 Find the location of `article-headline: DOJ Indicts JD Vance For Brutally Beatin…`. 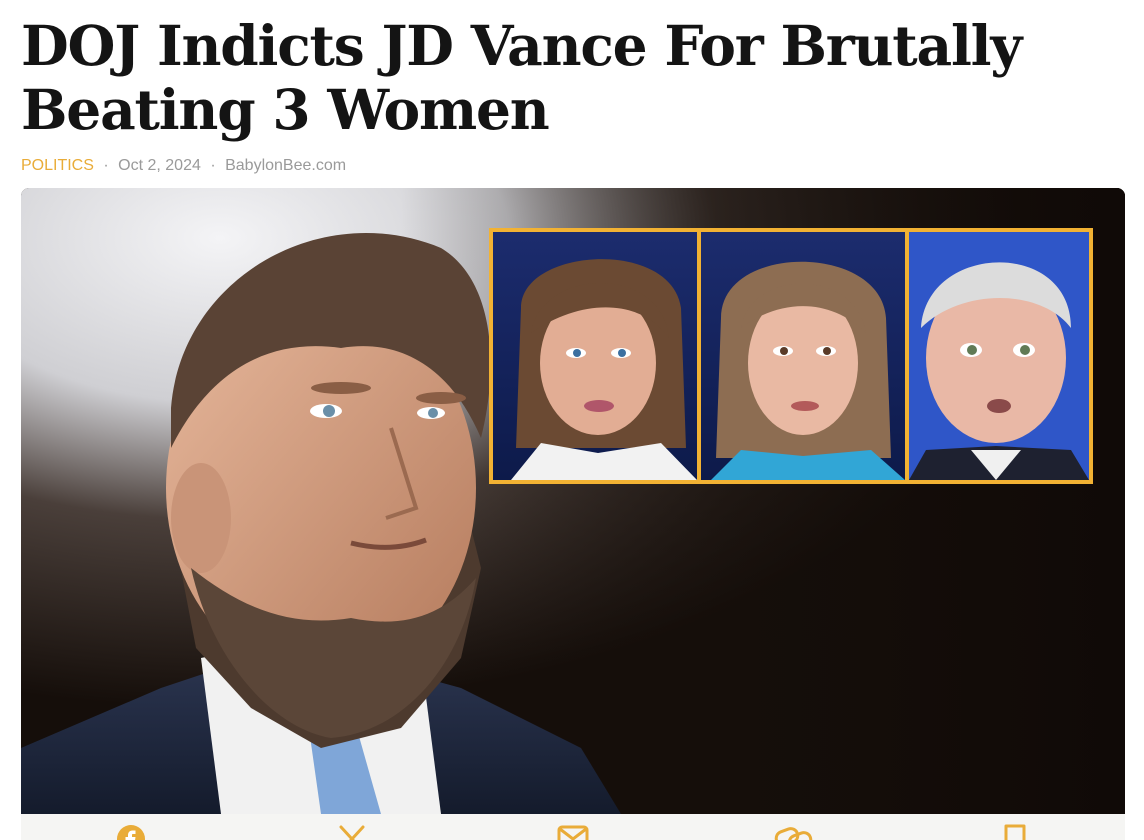

article-headline: DOJ Indicts JD Vance For Brutally Beatin… is located at coordinates (521, 77).